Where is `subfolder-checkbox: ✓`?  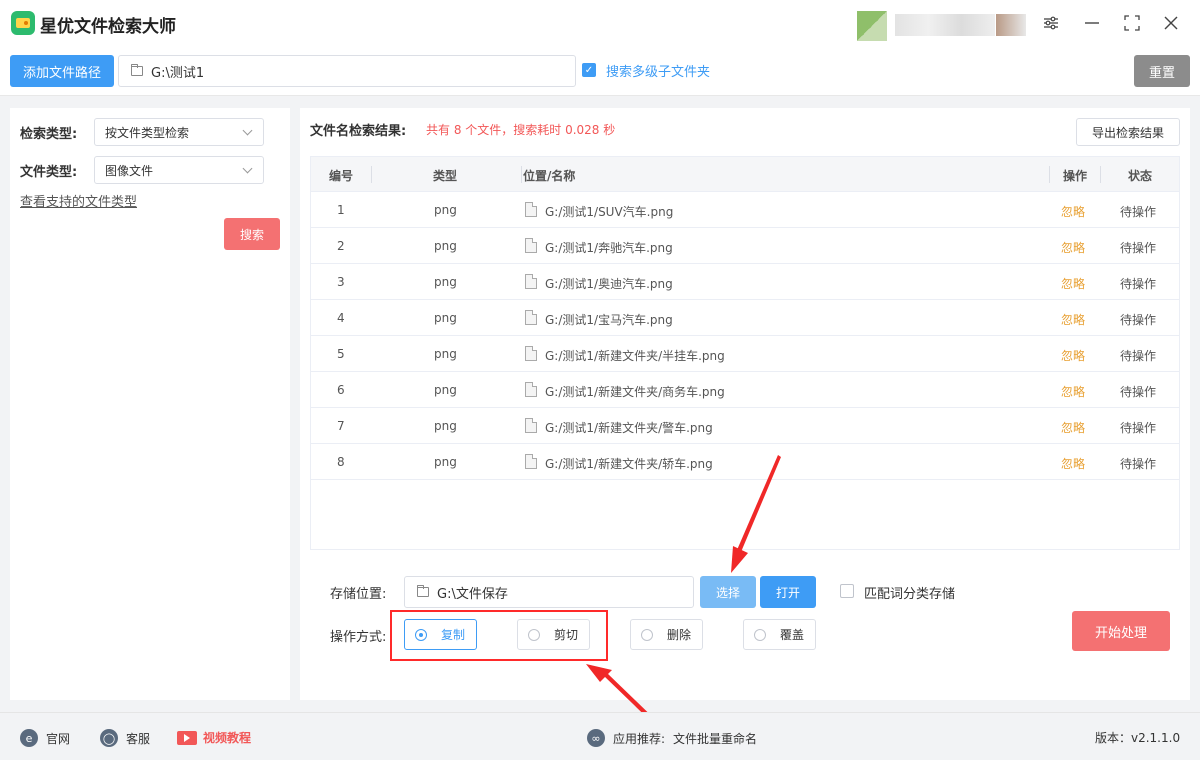
subfolder-checkbox: ✓ is located at coordinates (589, 70).